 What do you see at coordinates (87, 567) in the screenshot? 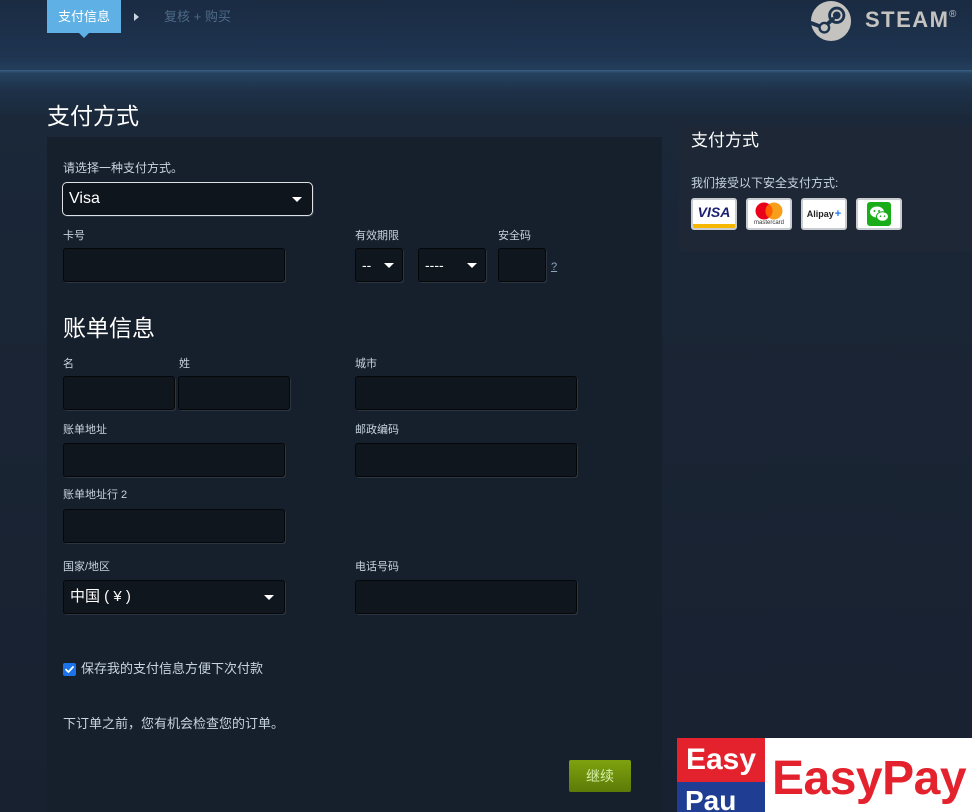
I see `country-label: 国家/地区` at bounding box center [87, 567].